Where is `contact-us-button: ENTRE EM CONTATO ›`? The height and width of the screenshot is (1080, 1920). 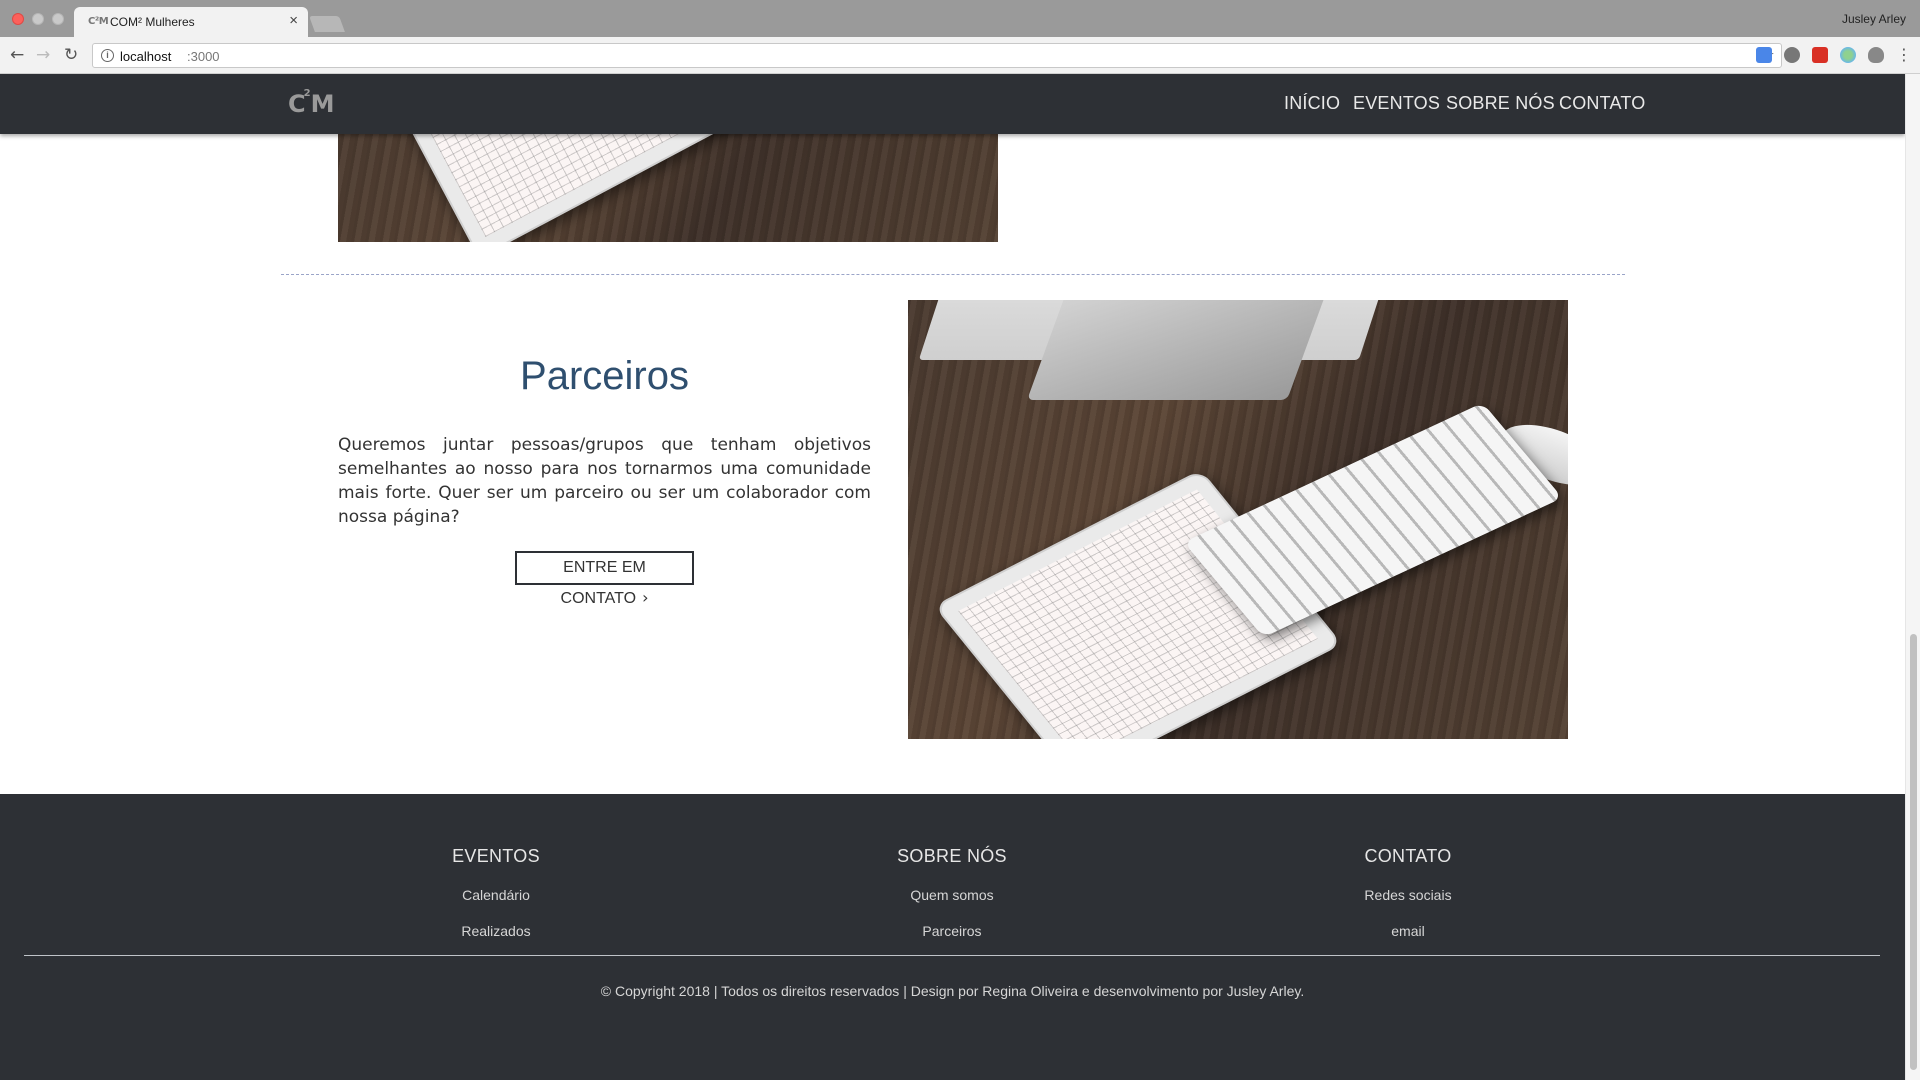 contact-us-button: ENTRE EM CONTATO › is located at coordinates (604, 579).